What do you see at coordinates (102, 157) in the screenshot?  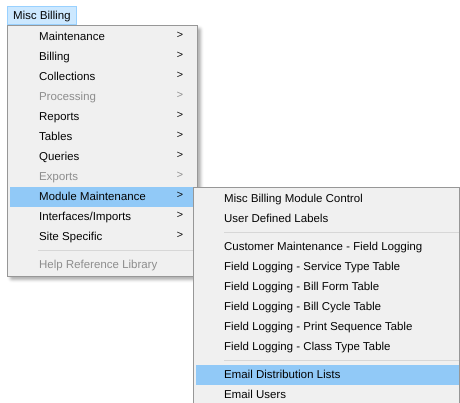 I see `menu-item: Queries >` at bounding box center [102, 157].